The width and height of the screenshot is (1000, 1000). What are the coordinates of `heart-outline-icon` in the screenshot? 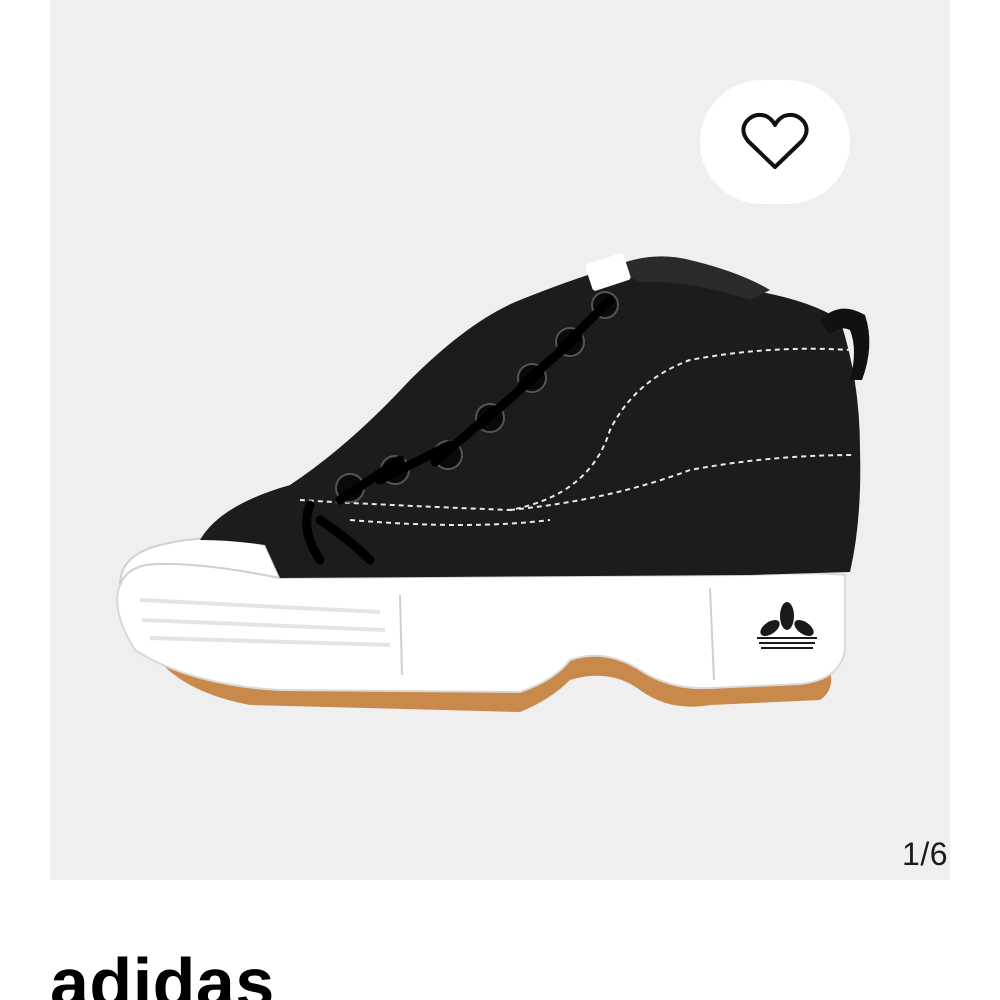 It's located at (775, 140).